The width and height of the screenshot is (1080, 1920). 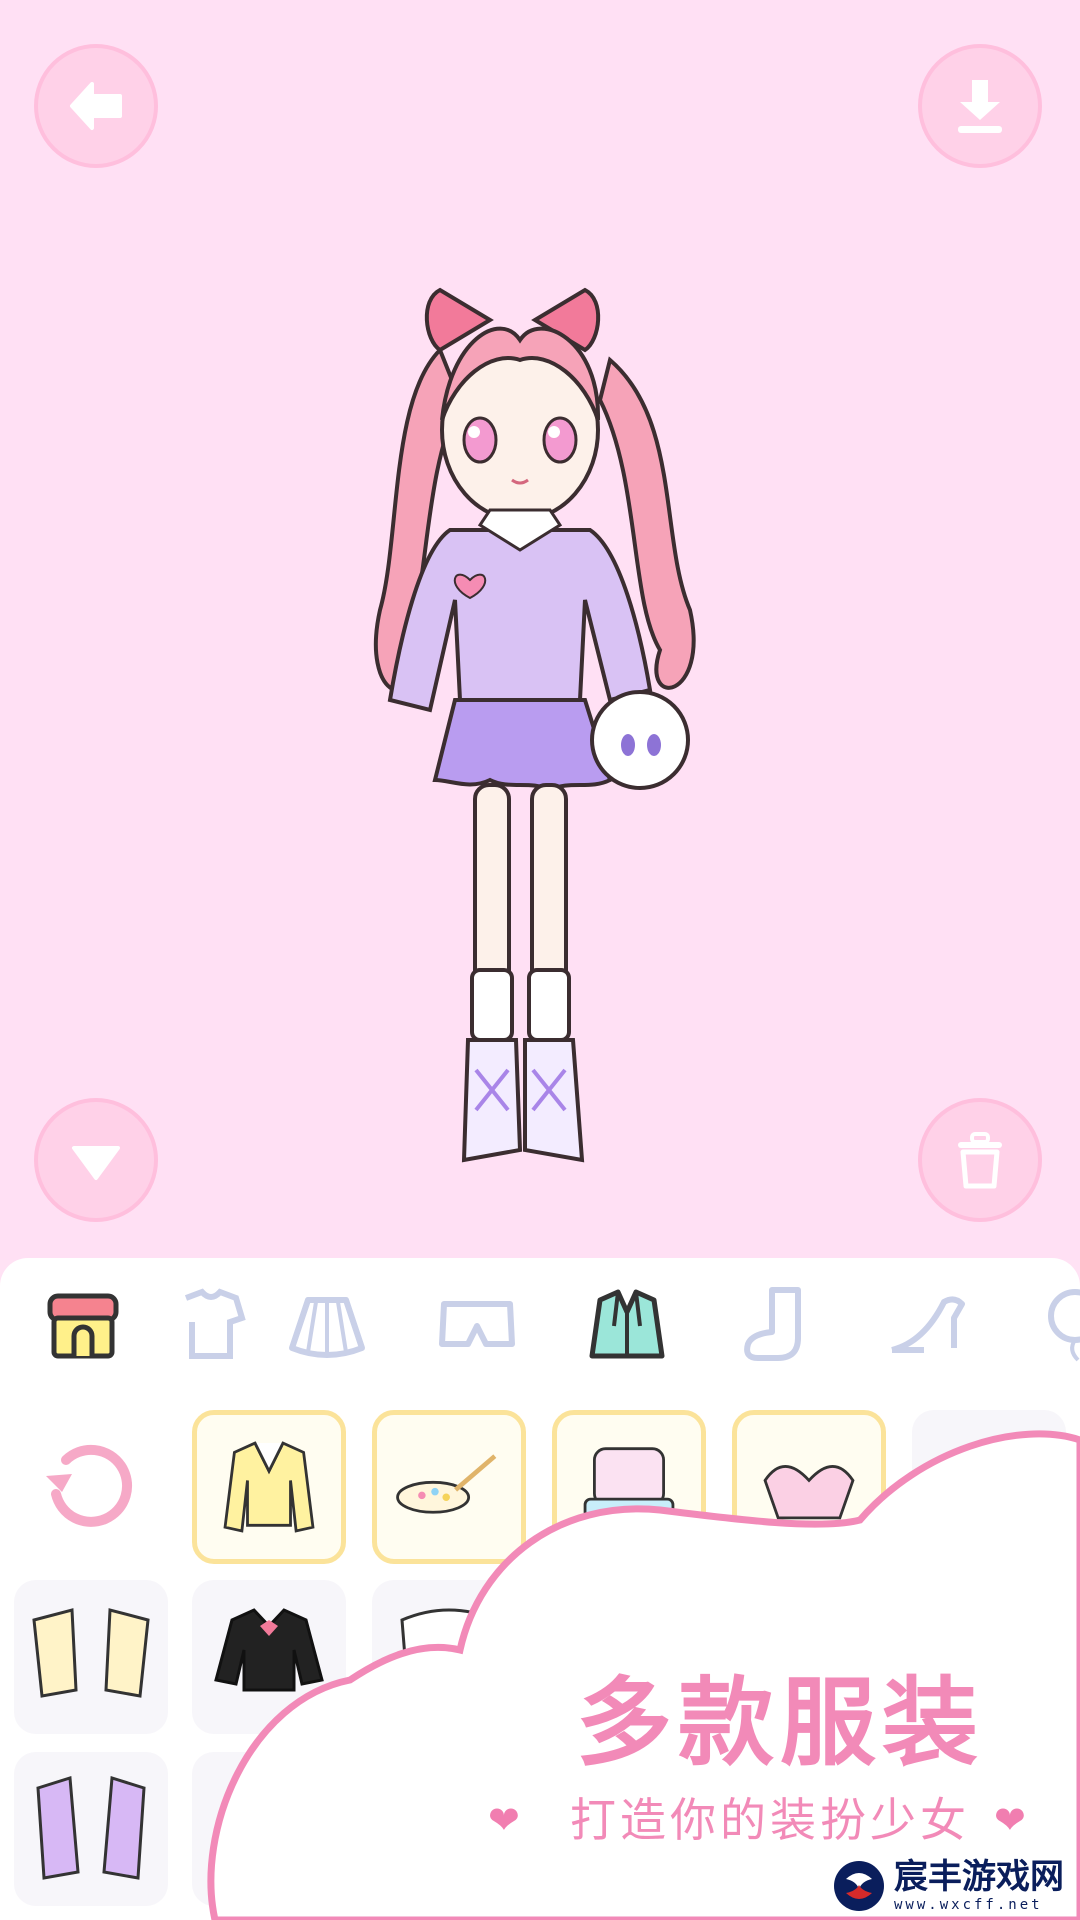 I want to click on delete-button, so click(x=980, y=1160).